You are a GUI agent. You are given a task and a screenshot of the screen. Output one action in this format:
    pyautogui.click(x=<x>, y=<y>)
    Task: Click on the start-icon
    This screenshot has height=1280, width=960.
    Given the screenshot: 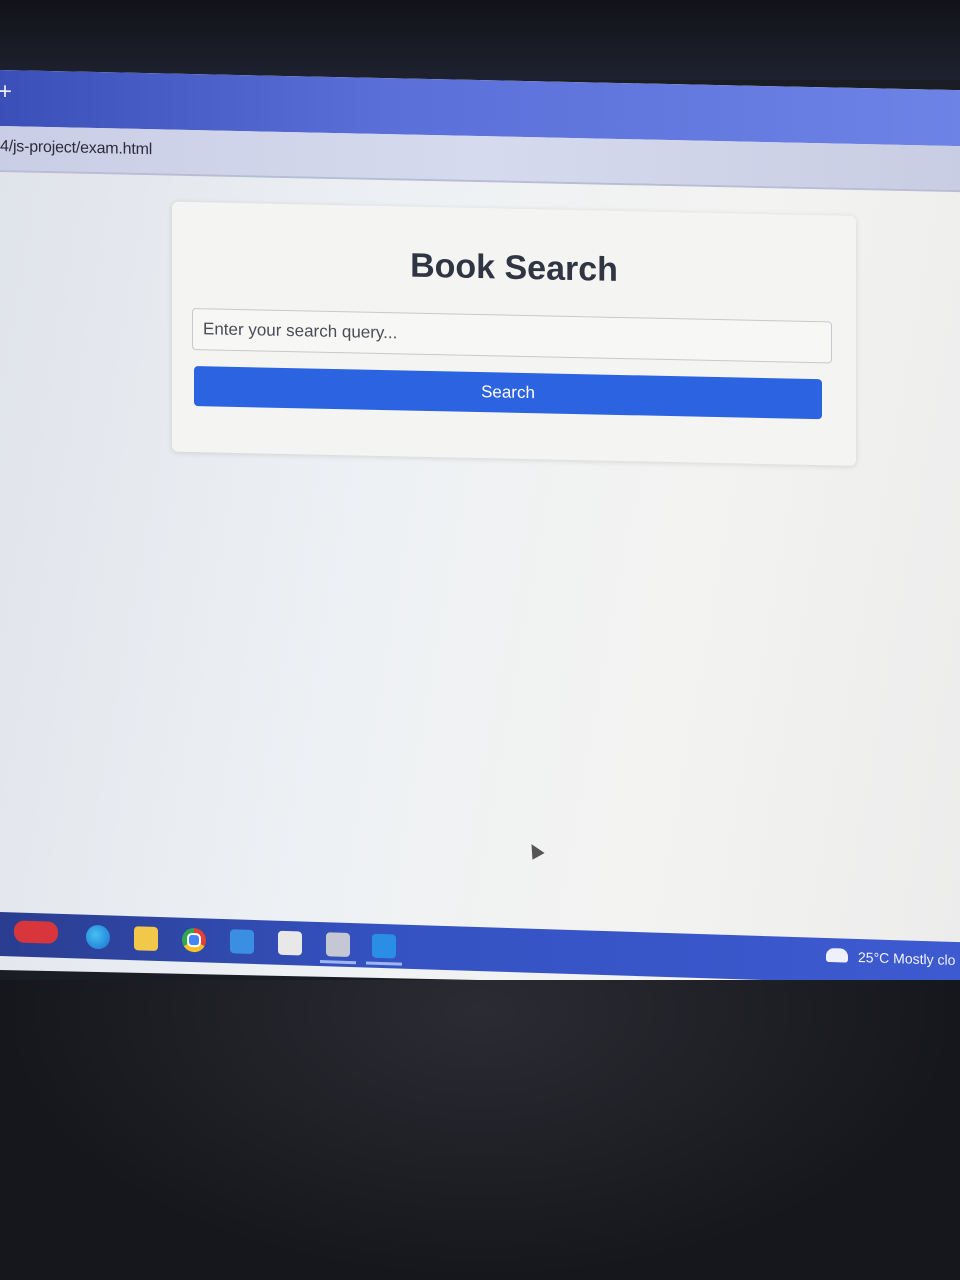 What is the action you would take?
    pyautogui.click(x=36, y=932)
    